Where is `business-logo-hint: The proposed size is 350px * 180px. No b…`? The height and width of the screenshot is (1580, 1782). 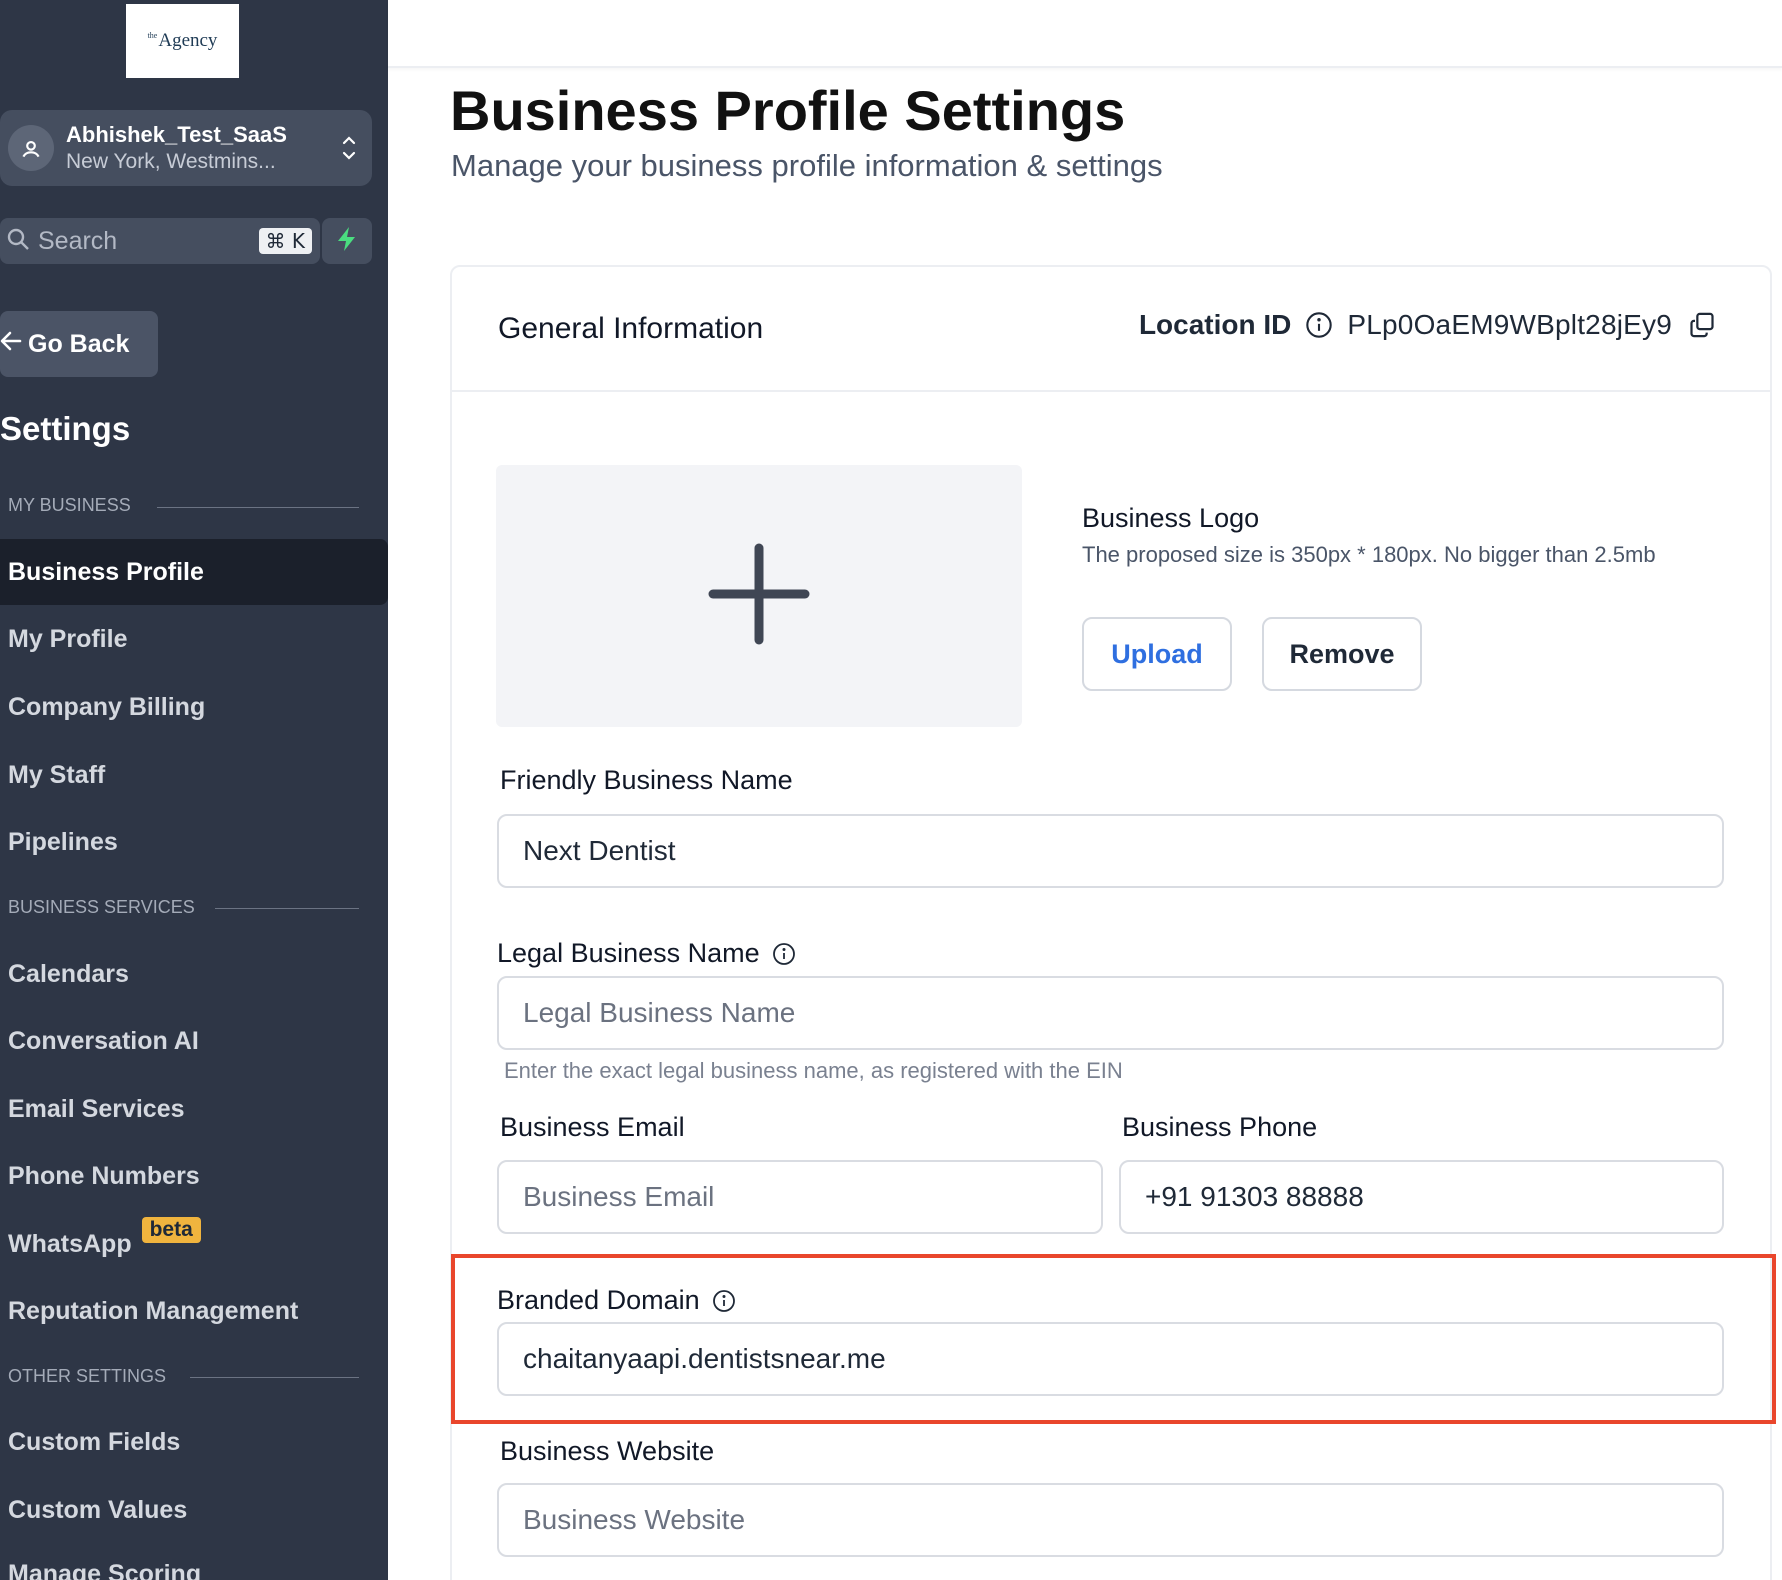
business-logo-hint: The proposed size is 350px * 180px. No b… is located at coordinates (1369, 554).